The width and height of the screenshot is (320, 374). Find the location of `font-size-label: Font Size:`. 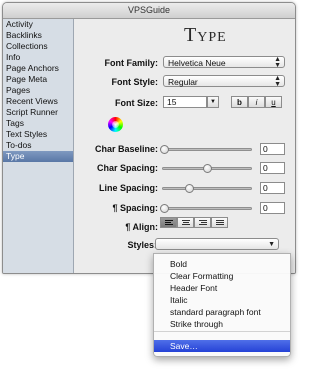

font-size-label: Font Size: is located at coordinates (136, 103).